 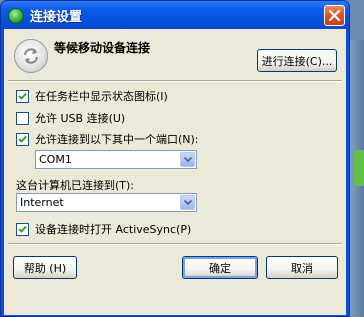 I want to click on cancel-button: 取消, so click(x=302, y=267).